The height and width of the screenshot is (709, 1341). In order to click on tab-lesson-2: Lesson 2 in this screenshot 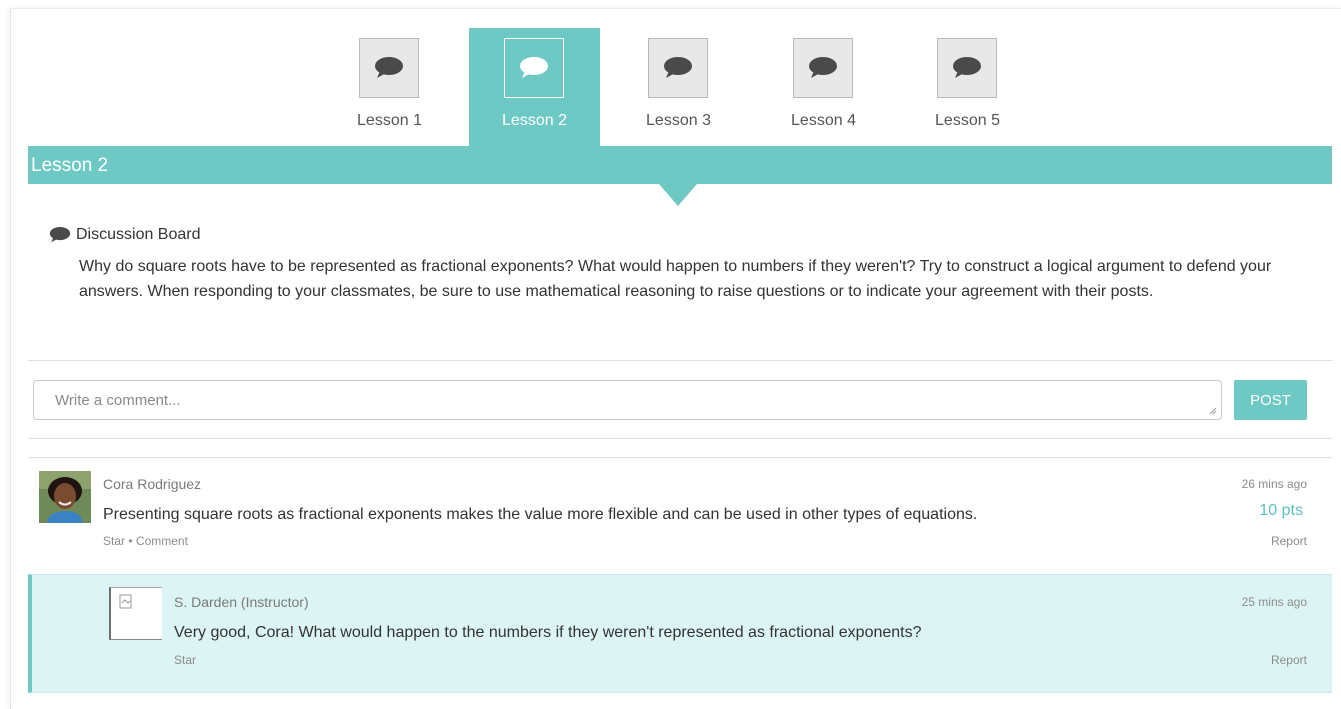, I will do `click(534, 87)`.